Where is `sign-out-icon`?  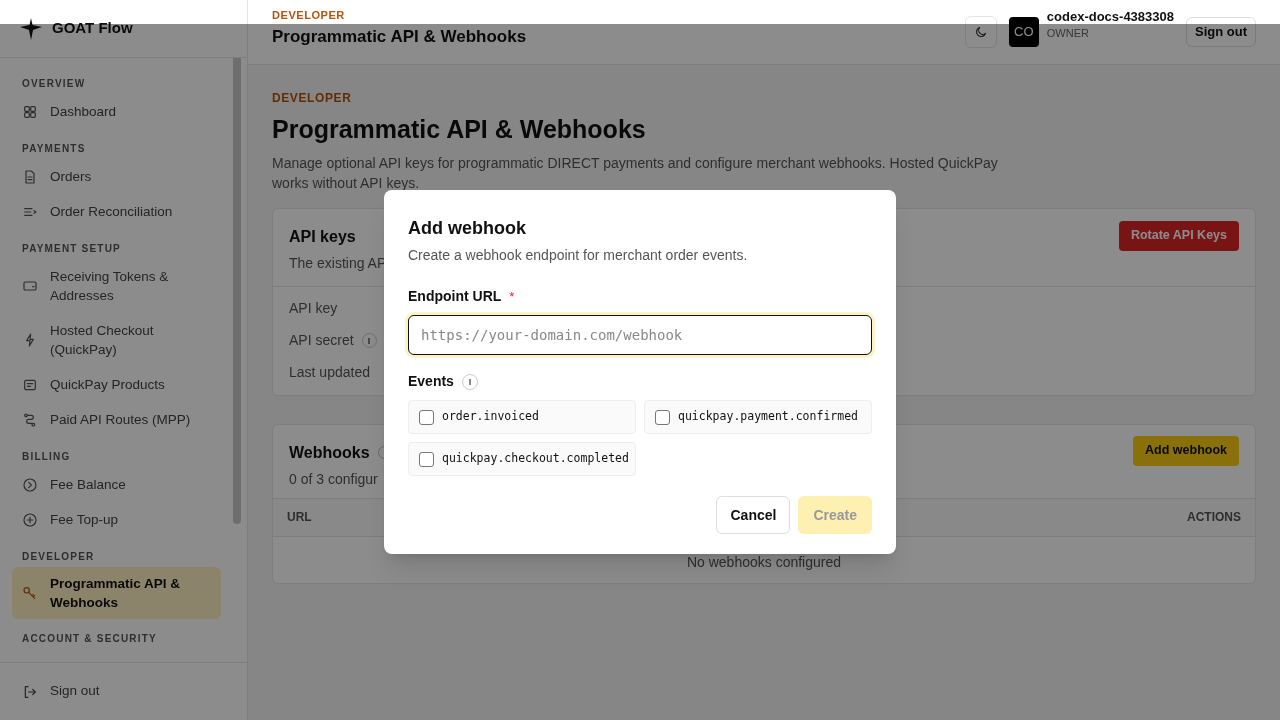 sign-out-icon is located at coordinates (30, 691).